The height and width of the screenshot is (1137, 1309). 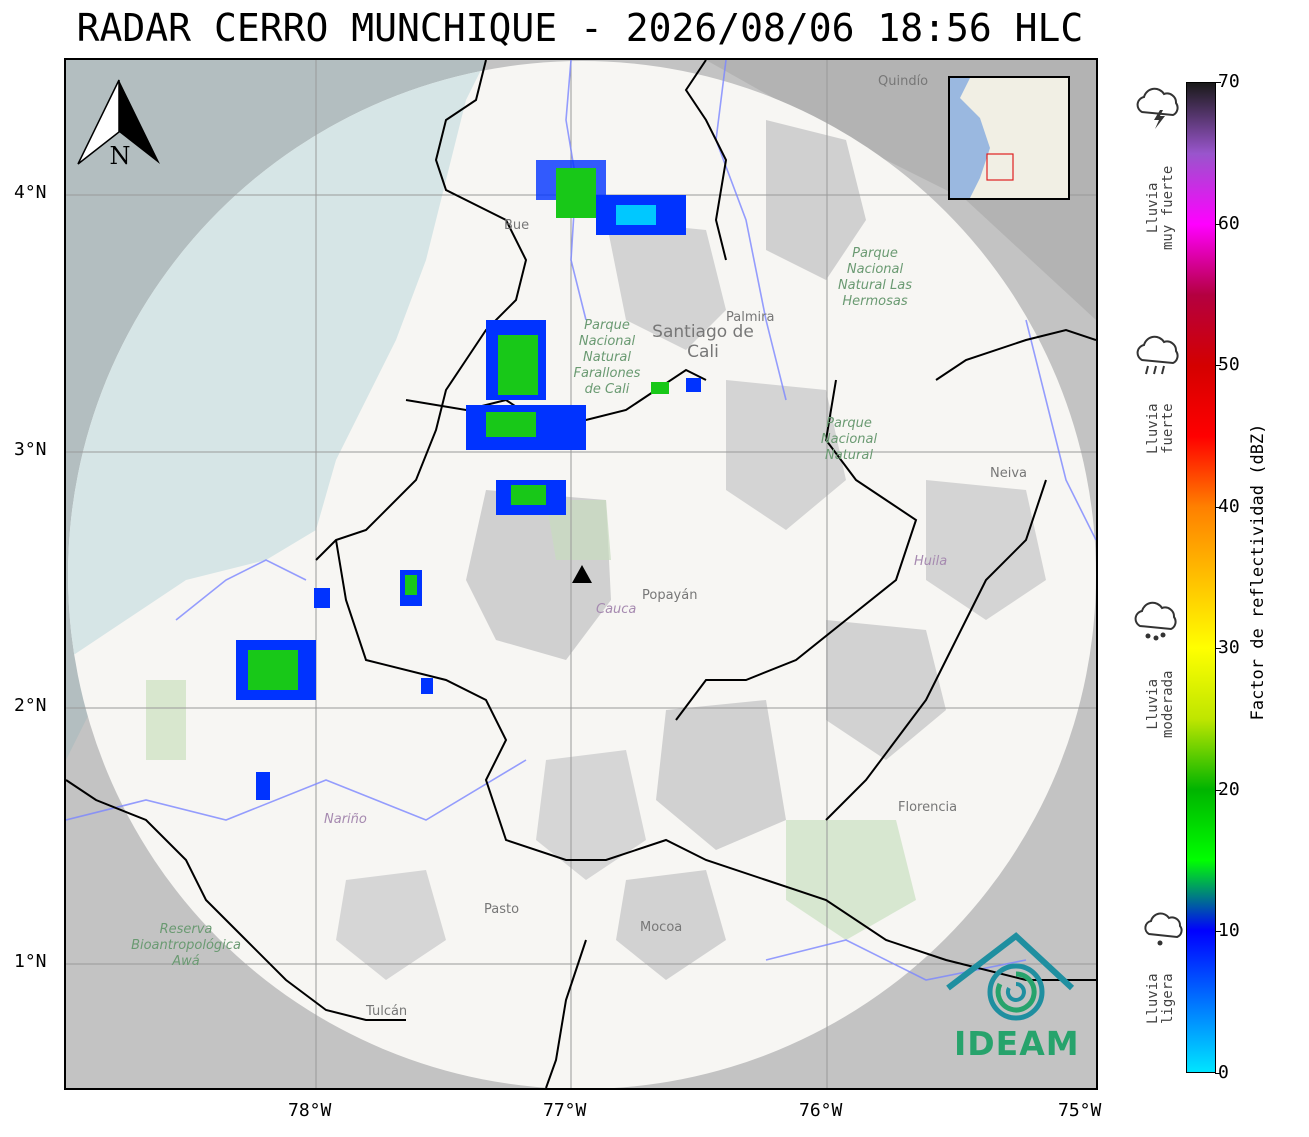 I want to click on x-tick-77w: 77°W, so click(x=565, y=1110).